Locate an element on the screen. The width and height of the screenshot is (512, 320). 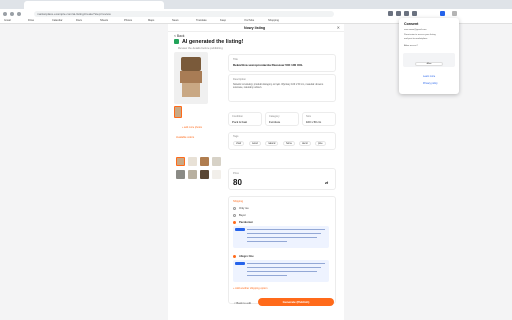
add-photos-link: + add more photos is located at coordinates (192, 127).